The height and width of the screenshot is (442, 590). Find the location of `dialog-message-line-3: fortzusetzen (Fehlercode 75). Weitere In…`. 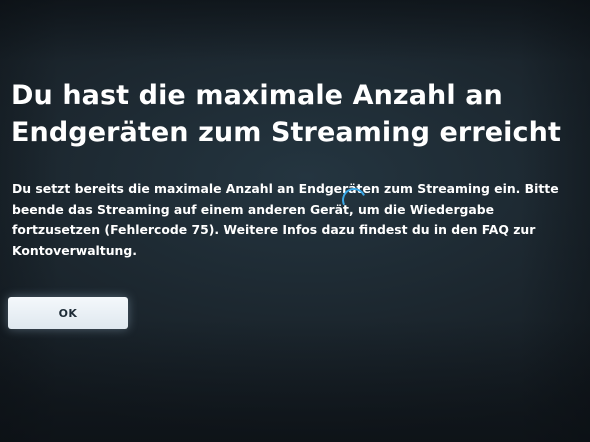

dialog-message-line-3: fortzusetzen (Fehlercode 75). Weitere In… is located at coordinates (274, 229).